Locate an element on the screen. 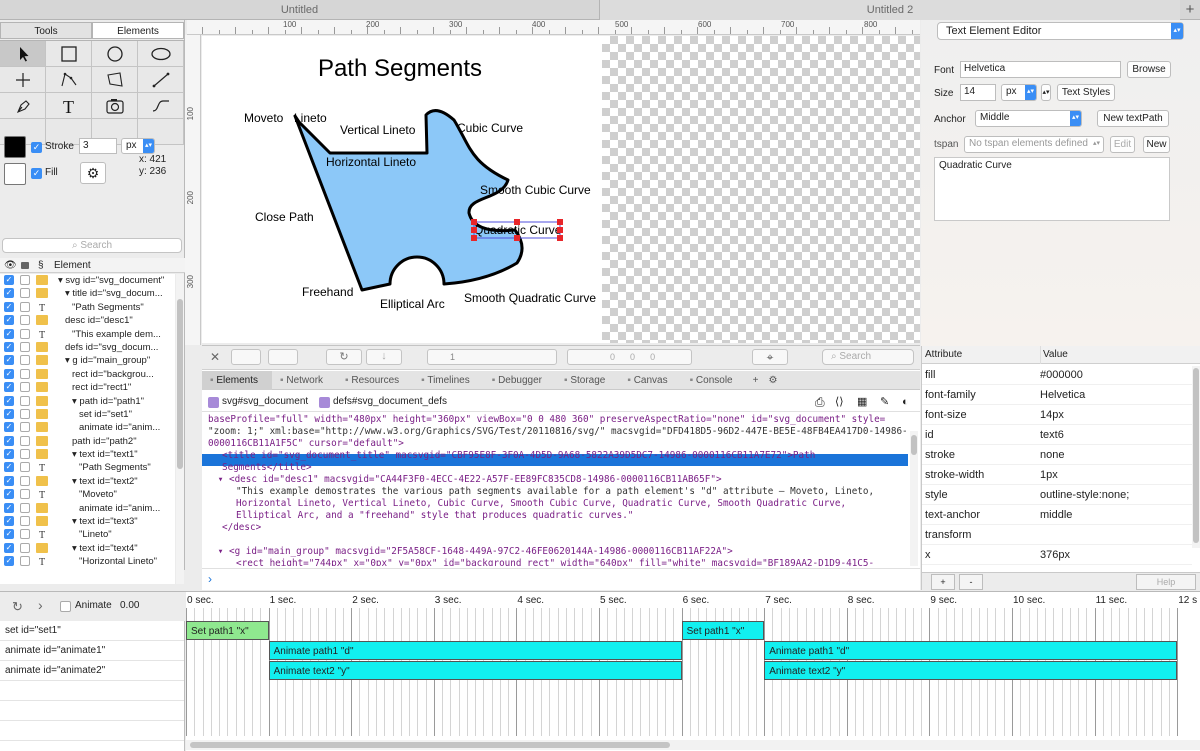 The image size is (1200, 751). fill-checkbox: ✓ is located at coordinates (36, 173).